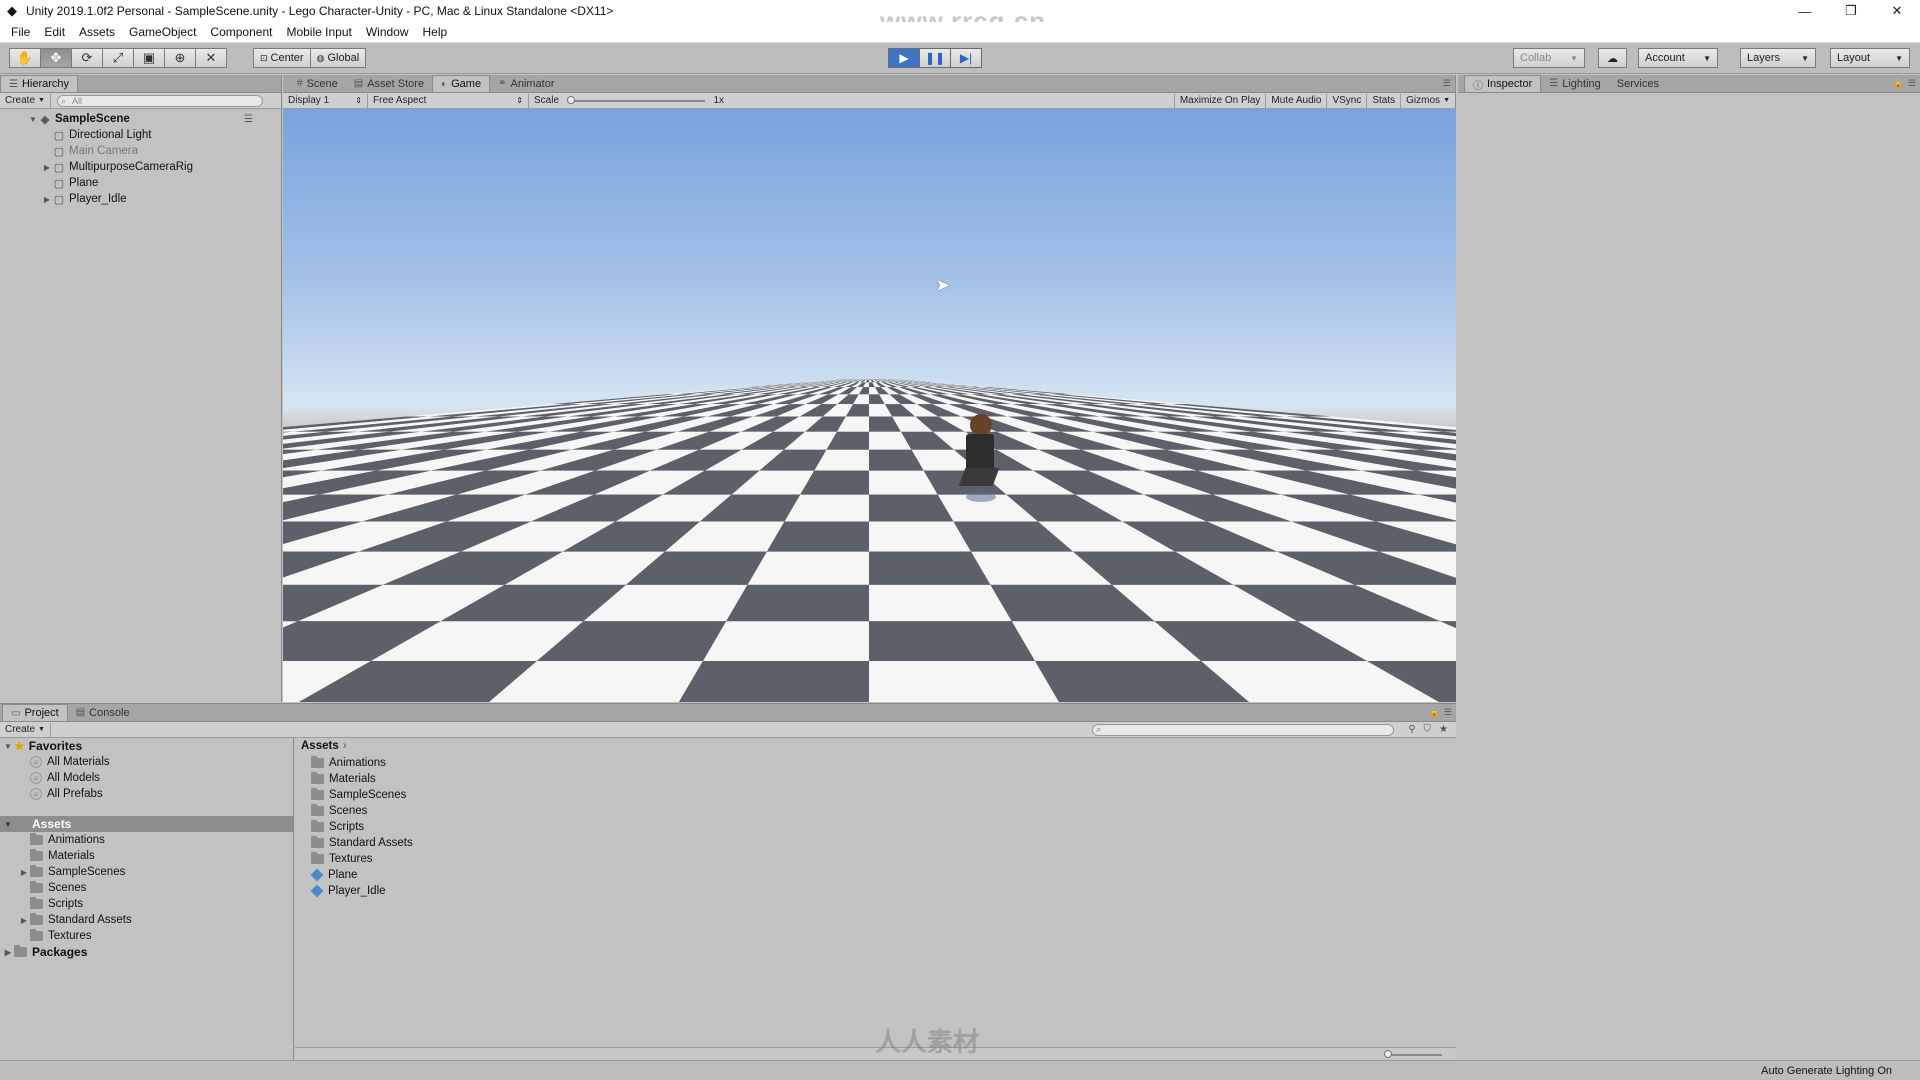 The image size is (1920, 1080). Describe the element at coordinates (1678, 58) in the screenshot. I see `account-dropdown: Account ▼` at that location.